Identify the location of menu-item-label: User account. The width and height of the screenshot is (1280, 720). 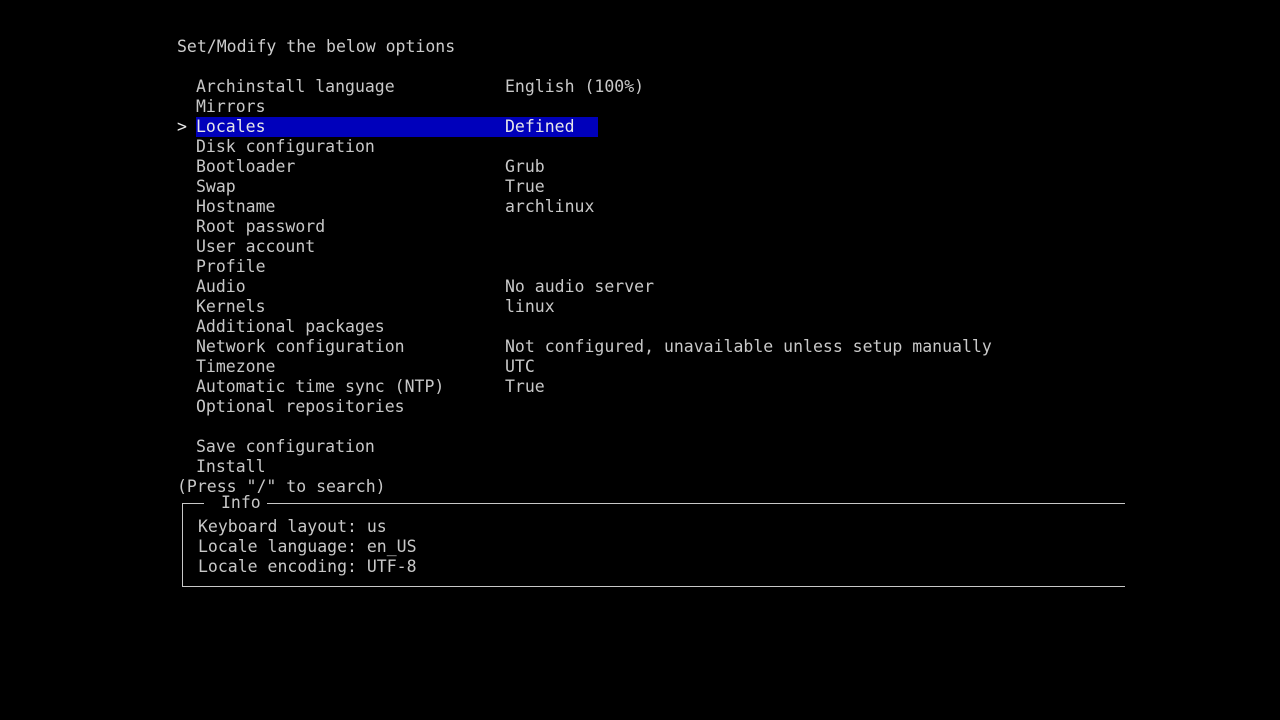
(256, 246).